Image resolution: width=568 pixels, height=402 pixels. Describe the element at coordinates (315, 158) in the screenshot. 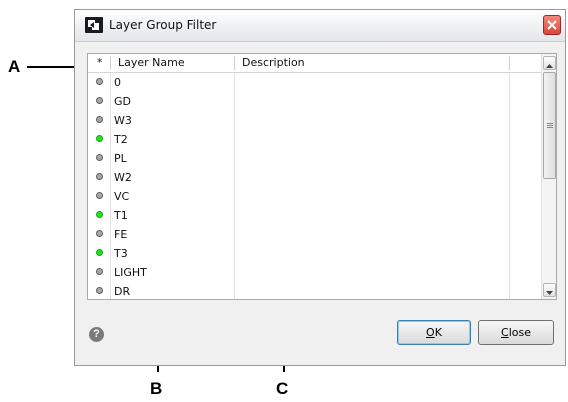

I see `table-row: PL` at that location.